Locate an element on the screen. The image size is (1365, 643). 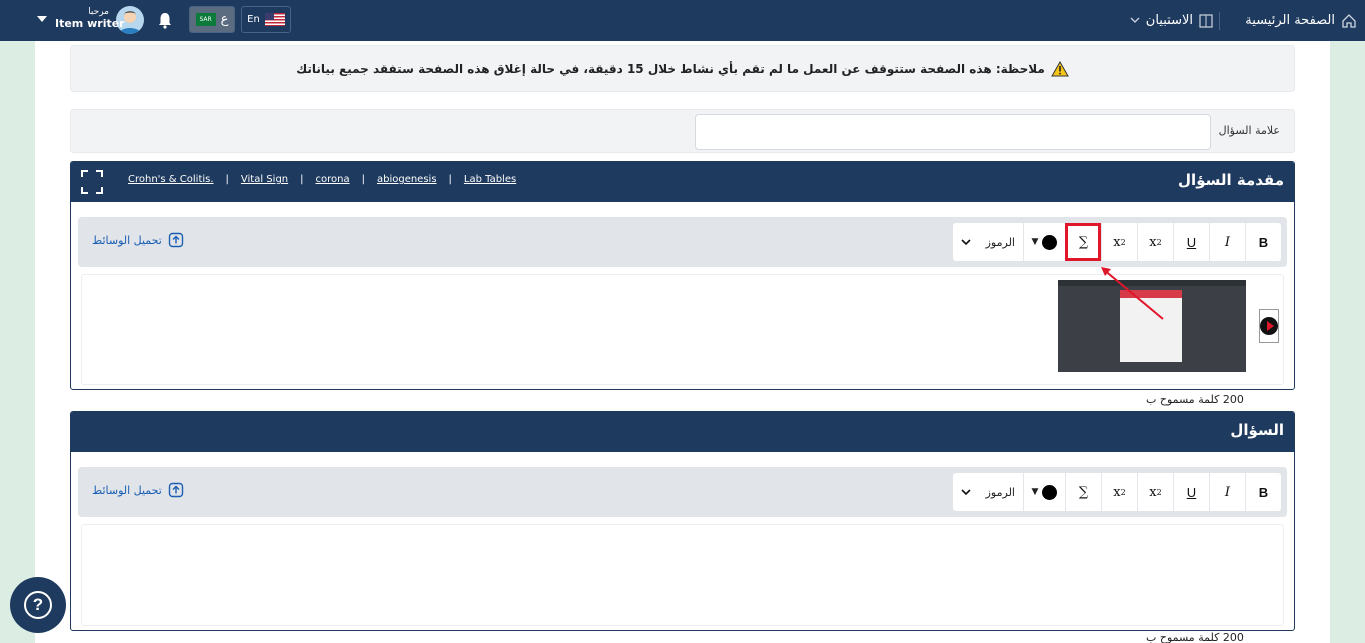
sa-flag-text: SAR is located at coordinates (205, 19).